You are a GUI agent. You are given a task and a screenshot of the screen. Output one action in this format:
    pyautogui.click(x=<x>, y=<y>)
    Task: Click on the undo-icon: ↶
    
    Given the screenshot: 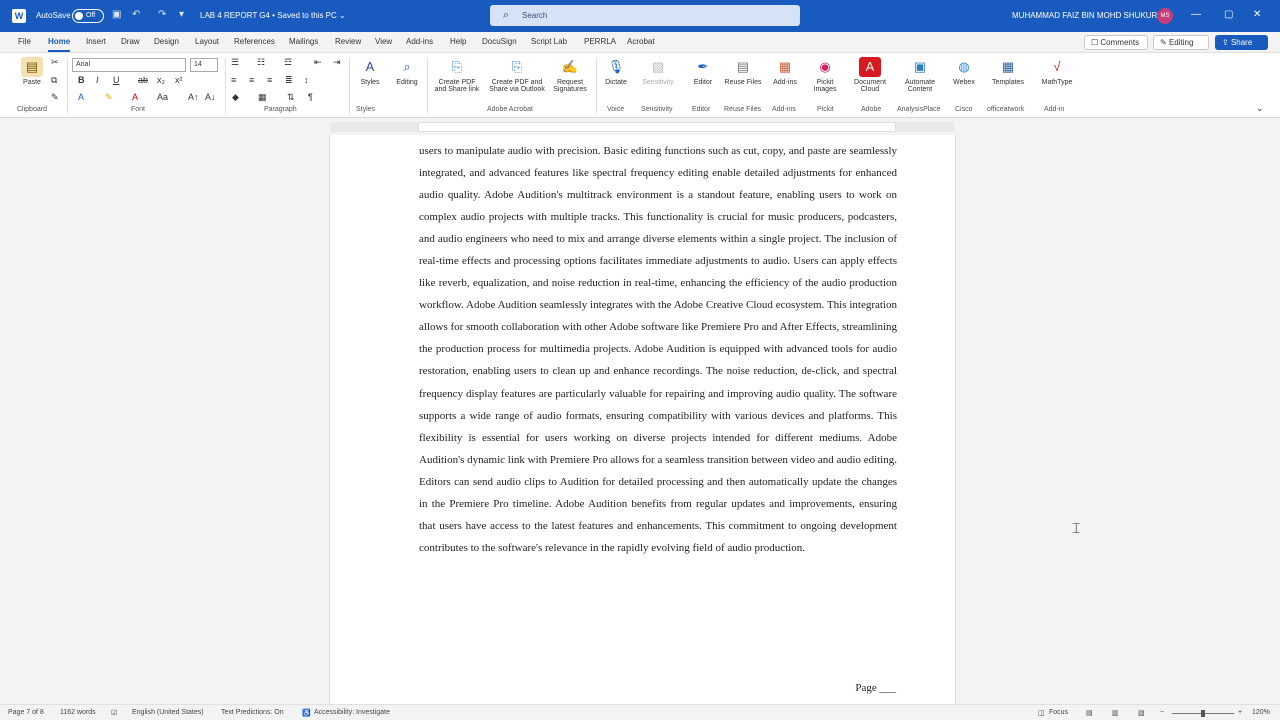 What is the action you would take?
    pyautogui.click(x=136, y=14)
    